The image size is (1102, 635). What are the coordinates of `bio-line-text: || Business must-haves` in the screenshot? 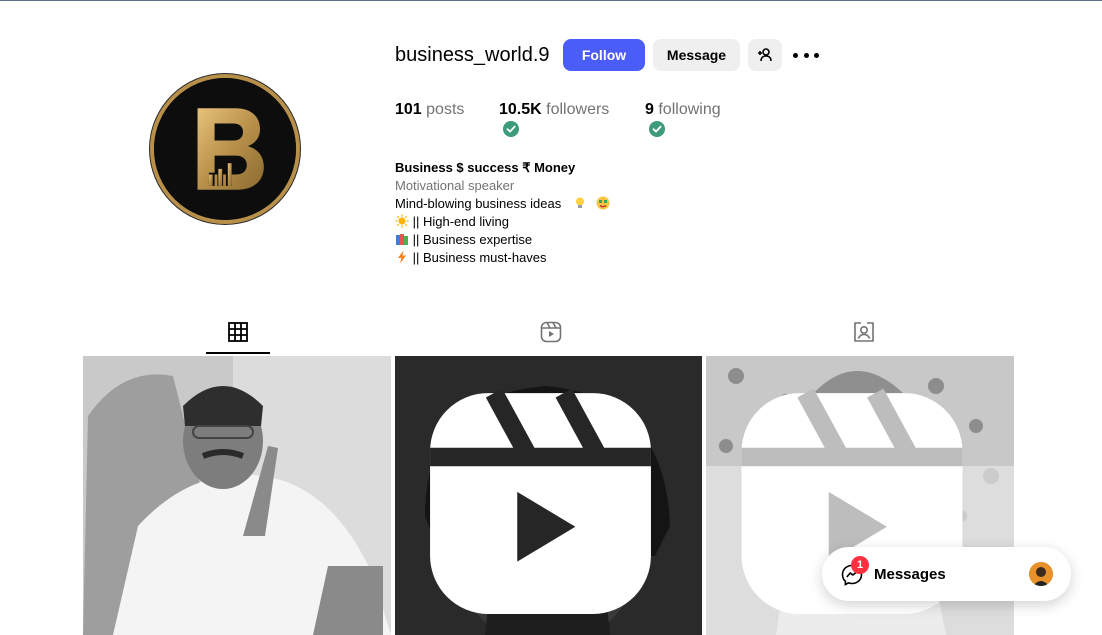 It's located at (479, 257).